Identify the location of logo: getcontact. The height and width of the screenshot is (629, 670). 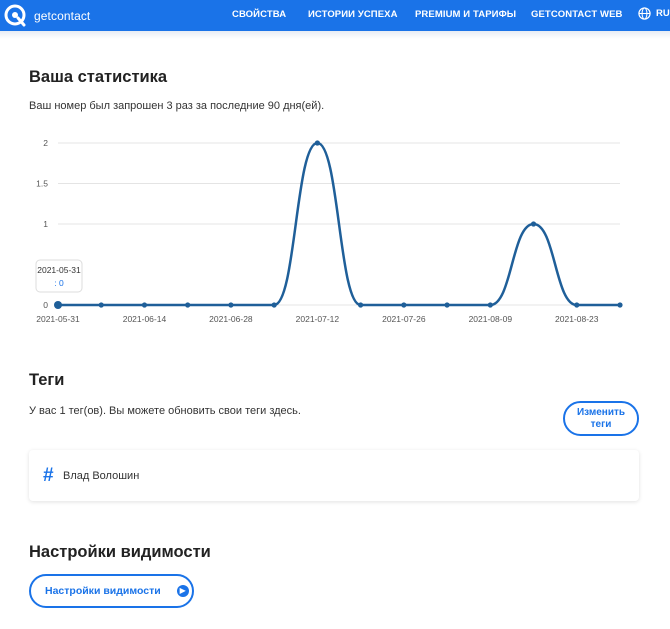
(47, 16).